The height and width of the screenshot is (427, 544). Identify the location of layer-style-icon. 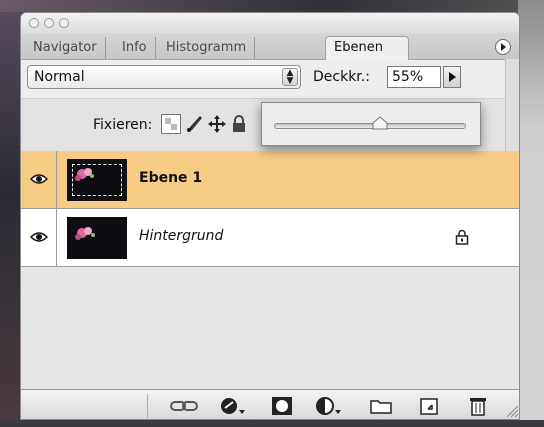
(235, 406).